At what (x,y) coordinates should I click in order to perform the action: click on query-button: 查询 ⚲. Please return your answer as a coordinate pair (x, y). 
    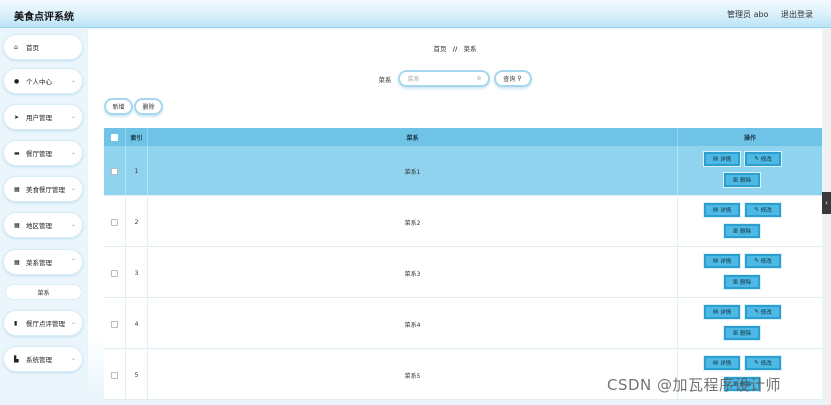
    Looking at the image, I should click on (512, 78).